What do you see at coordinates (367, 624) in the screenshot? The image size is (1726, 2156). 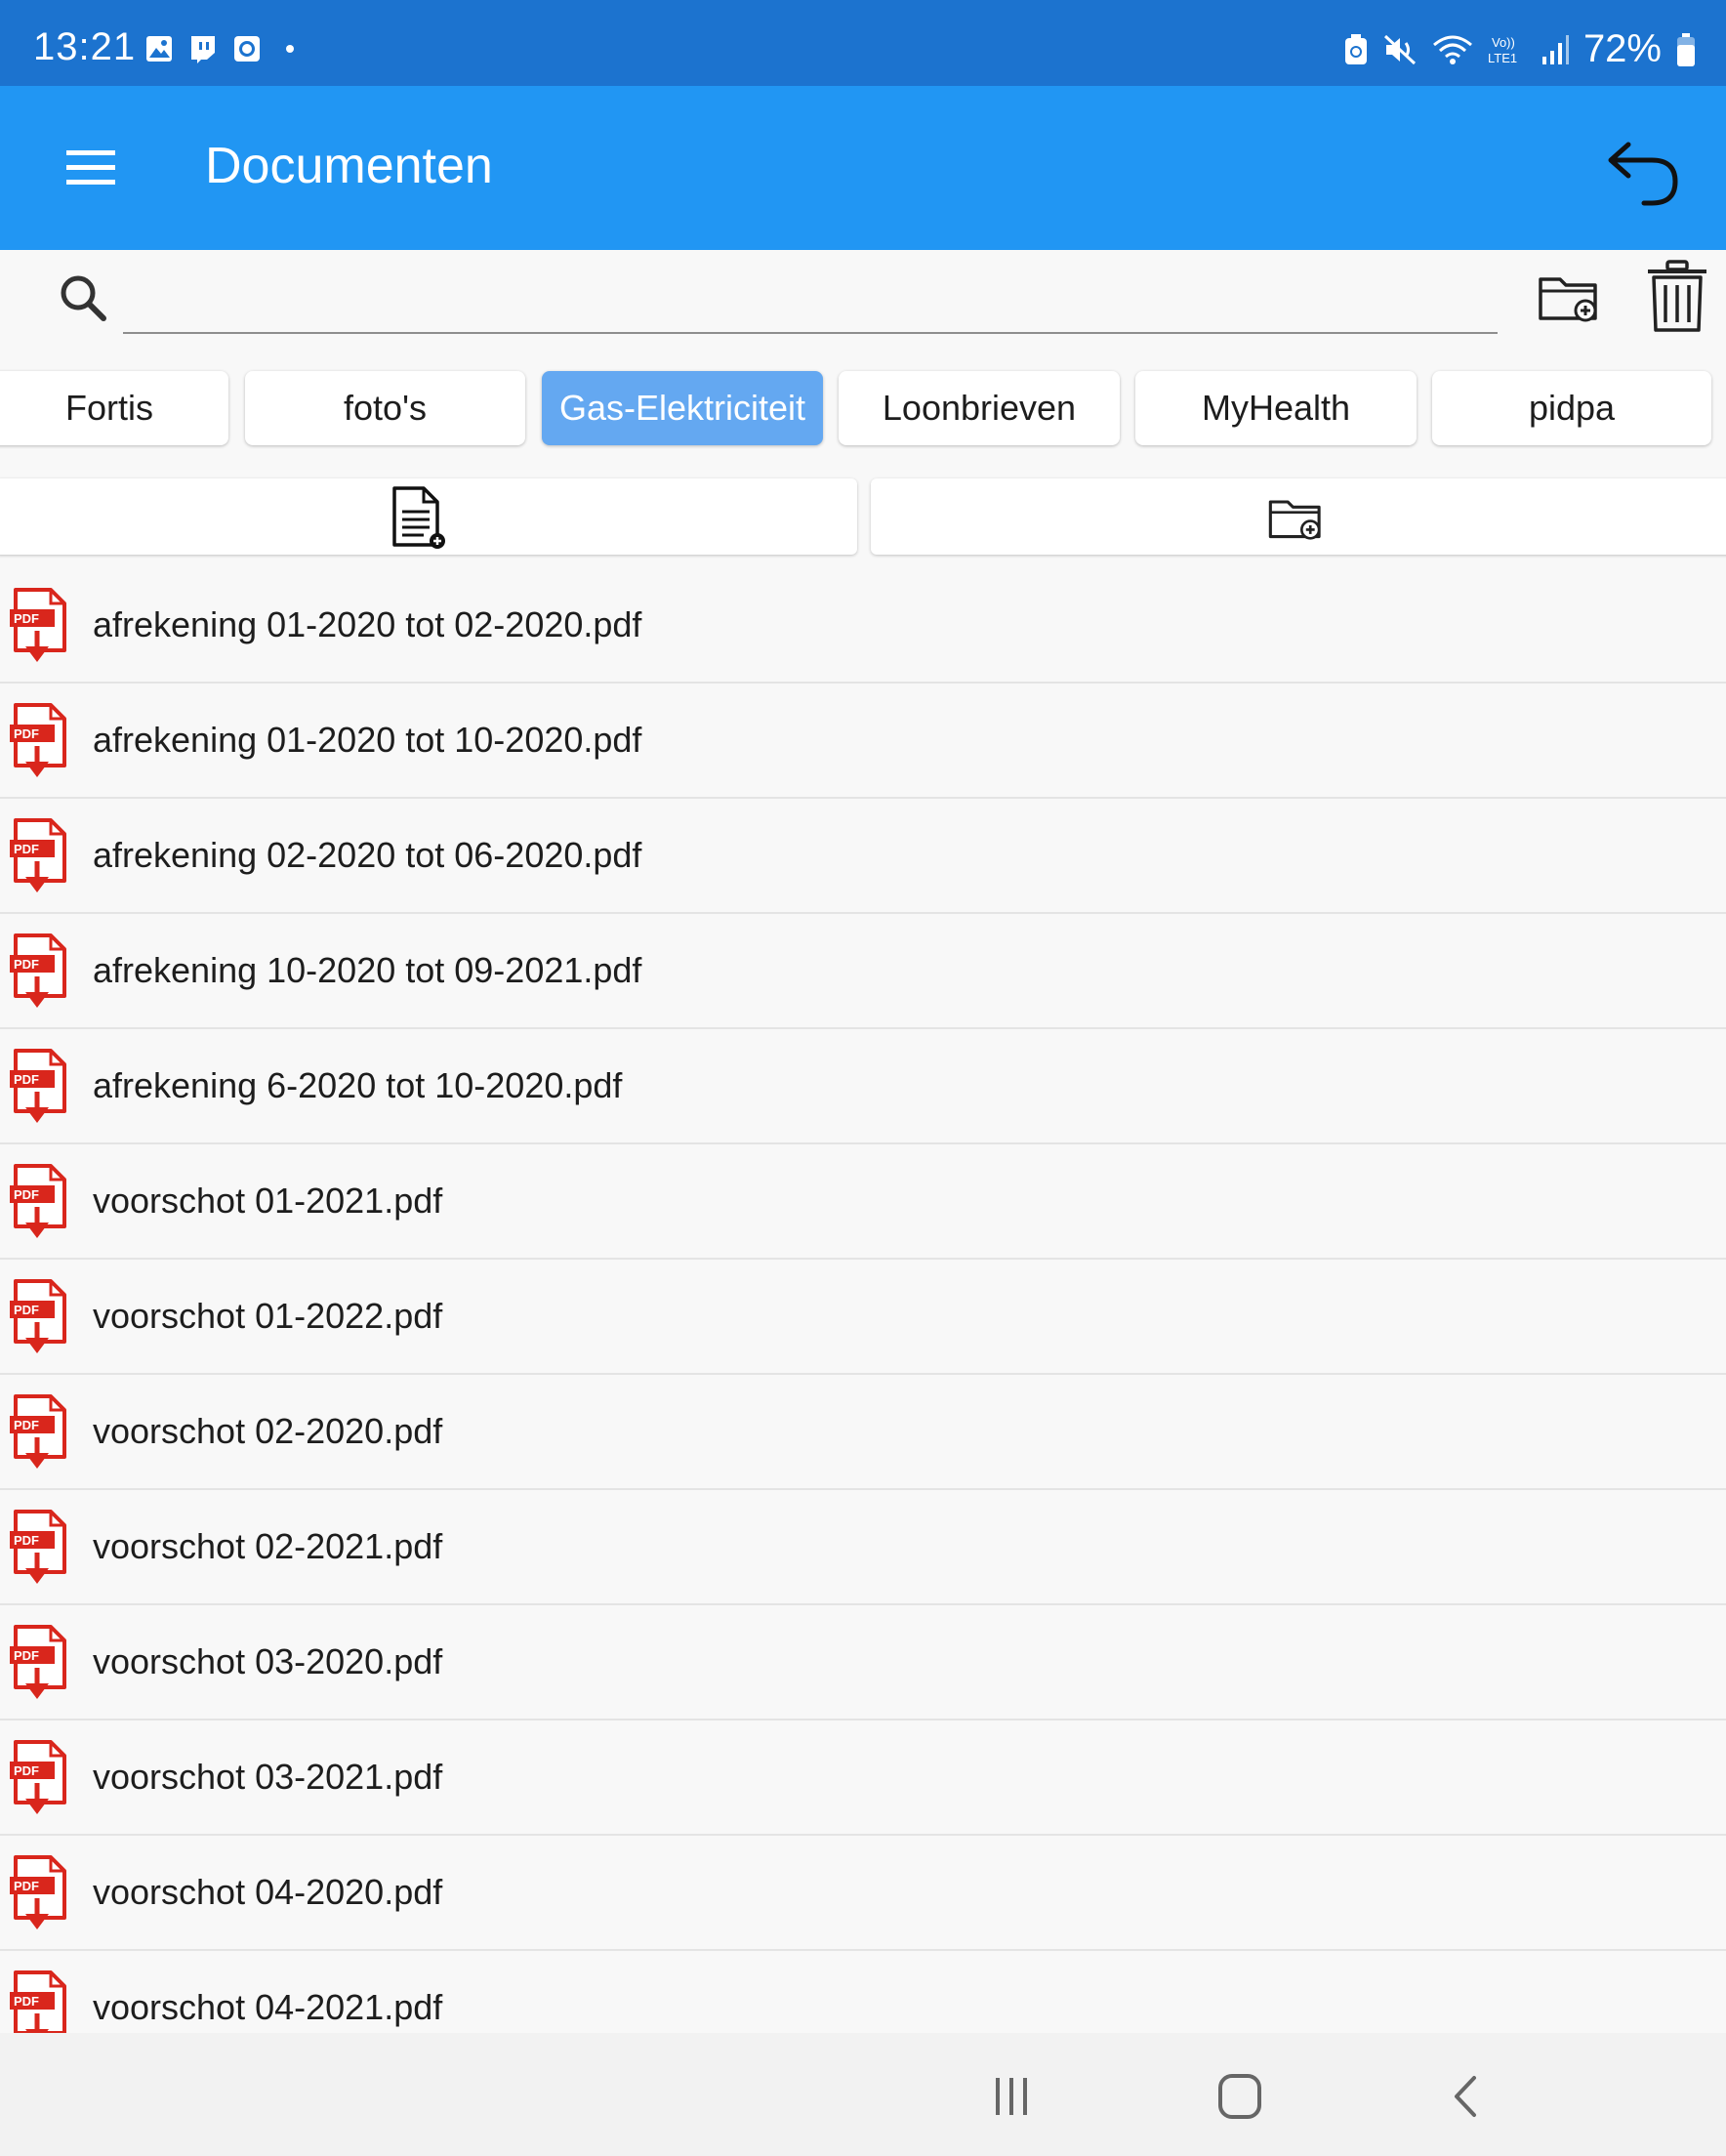 I see `file-name: afrekening 01-2020 tot 02-2020.pdf` at bounding box center [367, 624].